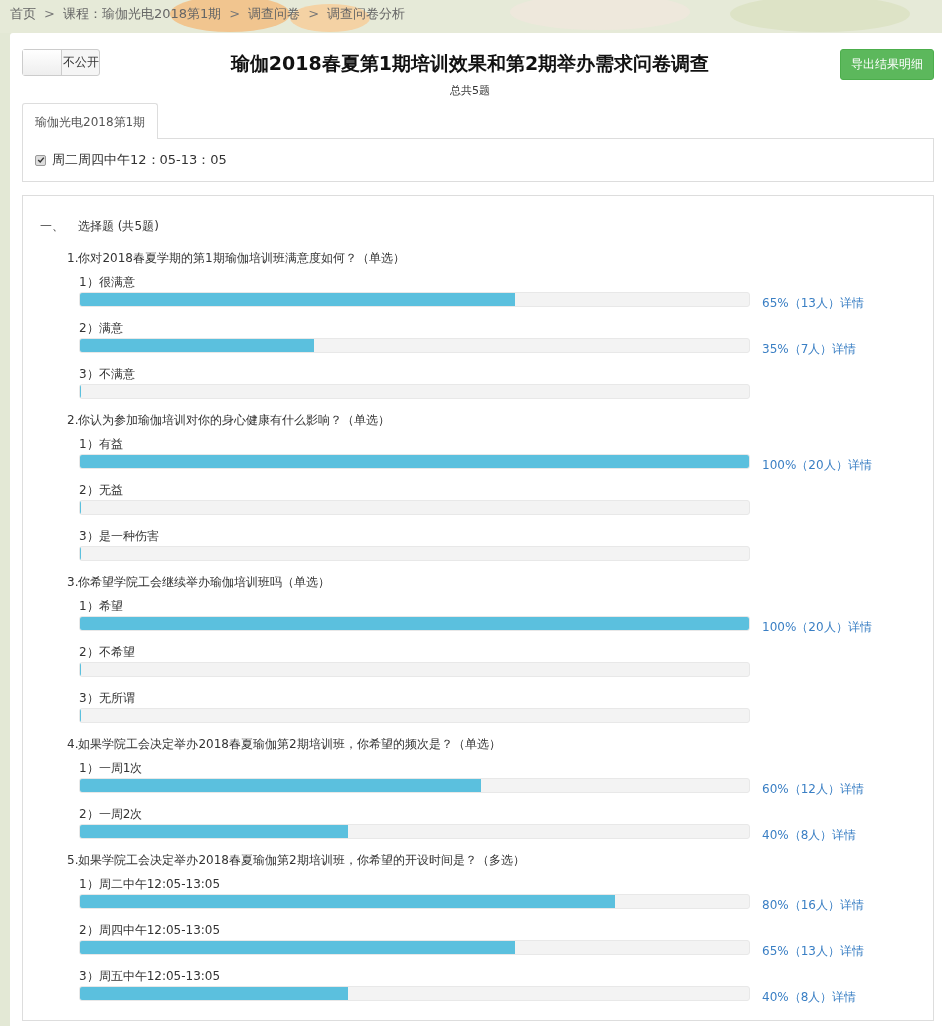  What do you see at coordinates (229, 420) in the screenshot?
I see `question-title: 2.你认为参加瑜伽培训对你的身心健康有什么影响？（单选）` at bounding box center [229, 420].